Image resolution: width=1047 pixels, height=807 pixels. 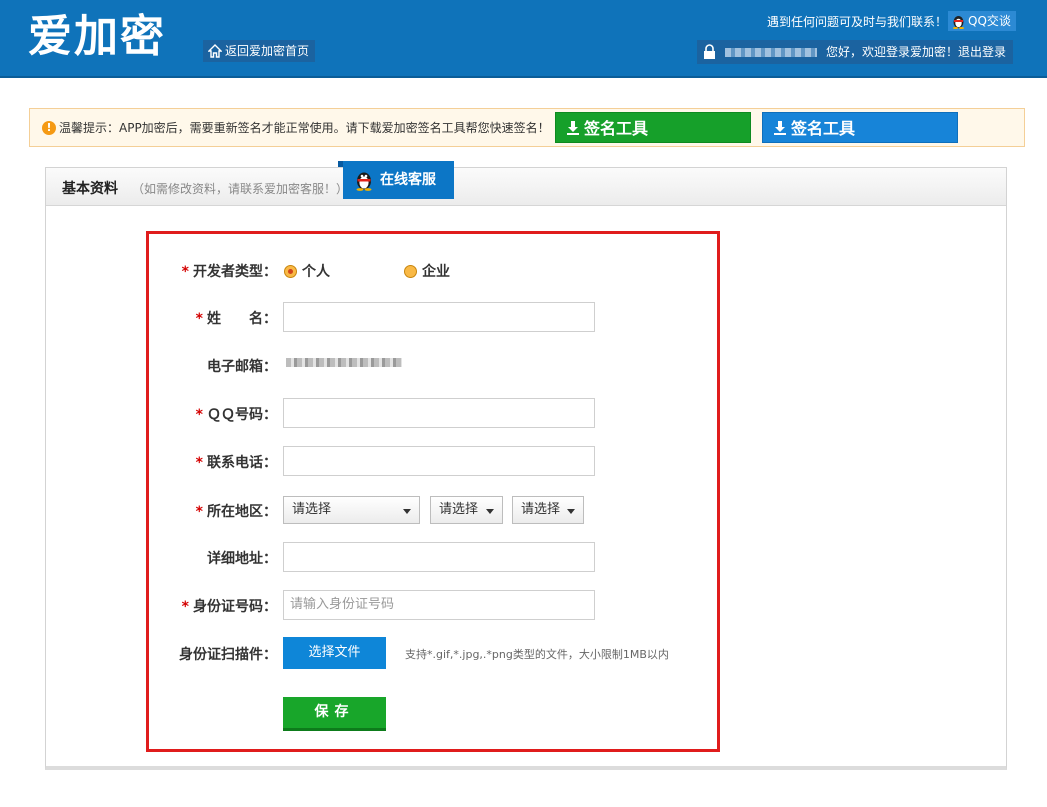 What do you see at coordinates (242, 367) in the screenshot?
I see `email-label: 电子邮箱：` at bounding box center [242, 367].